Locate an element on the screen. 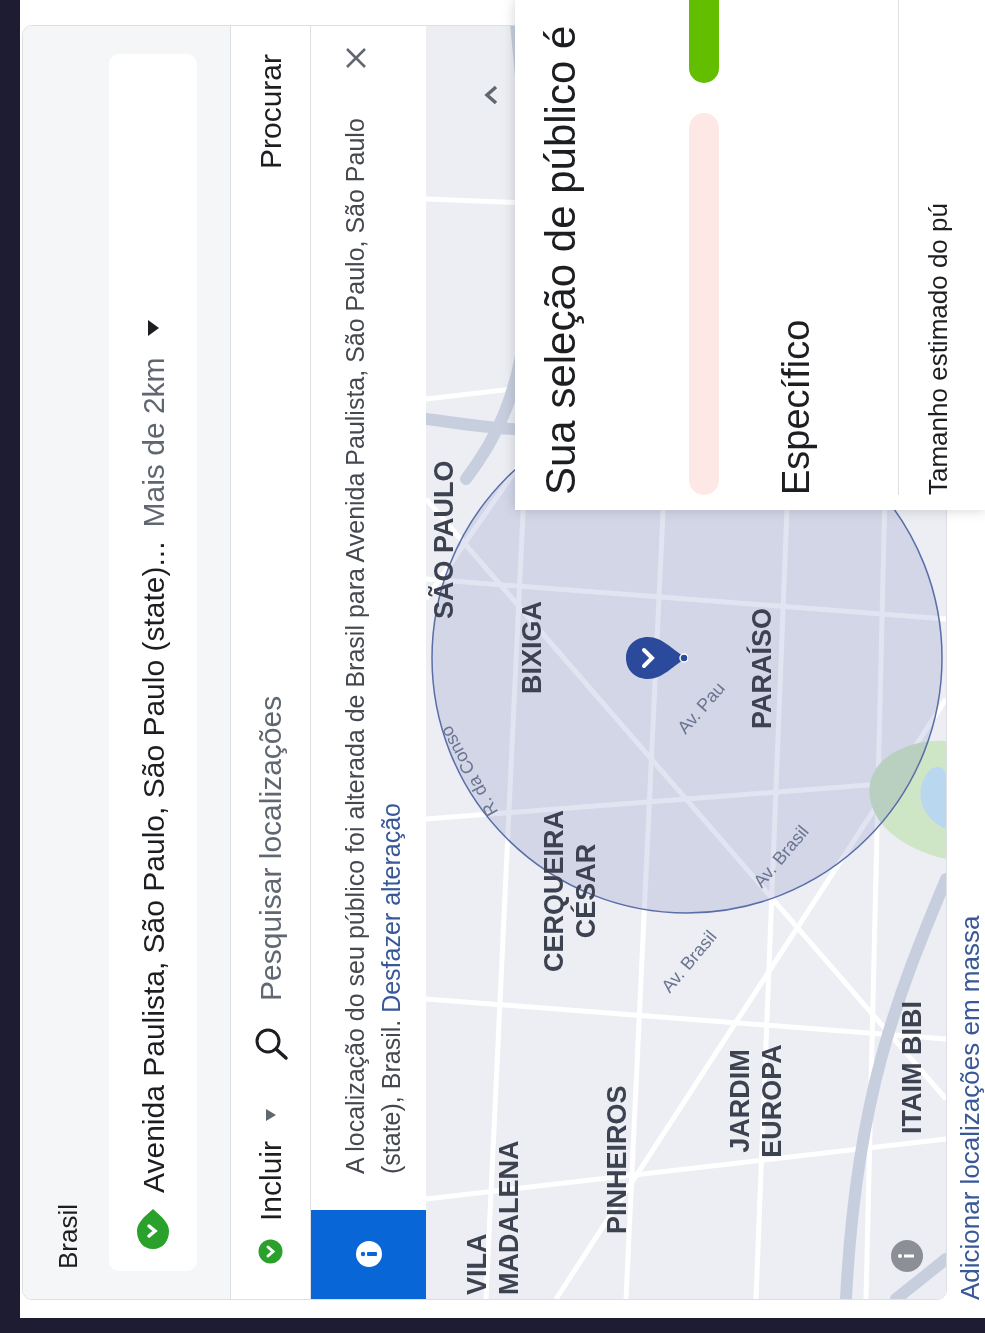  search-button: Procurar is located at coordinates (270, 112).